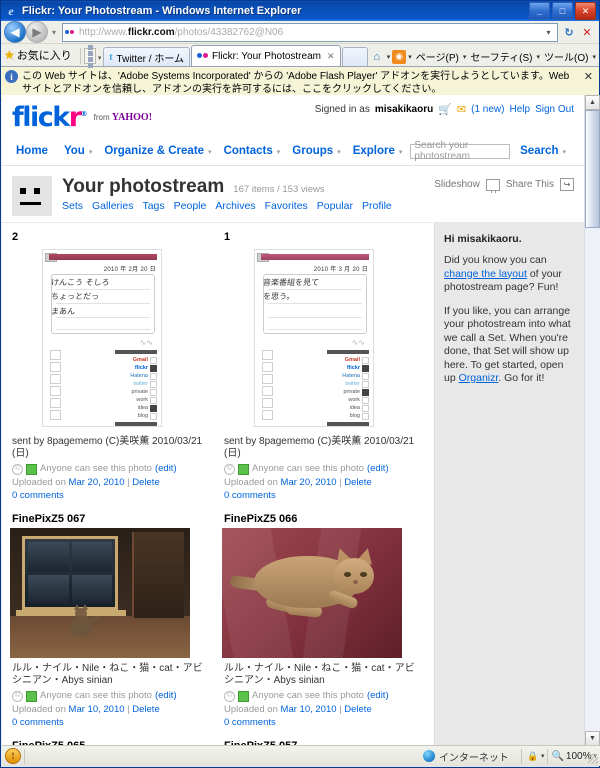 The width and height of the screenshot is (600, 768). I want to click on tab-twitter: t Twitter / ホーム, so click(147, 56).